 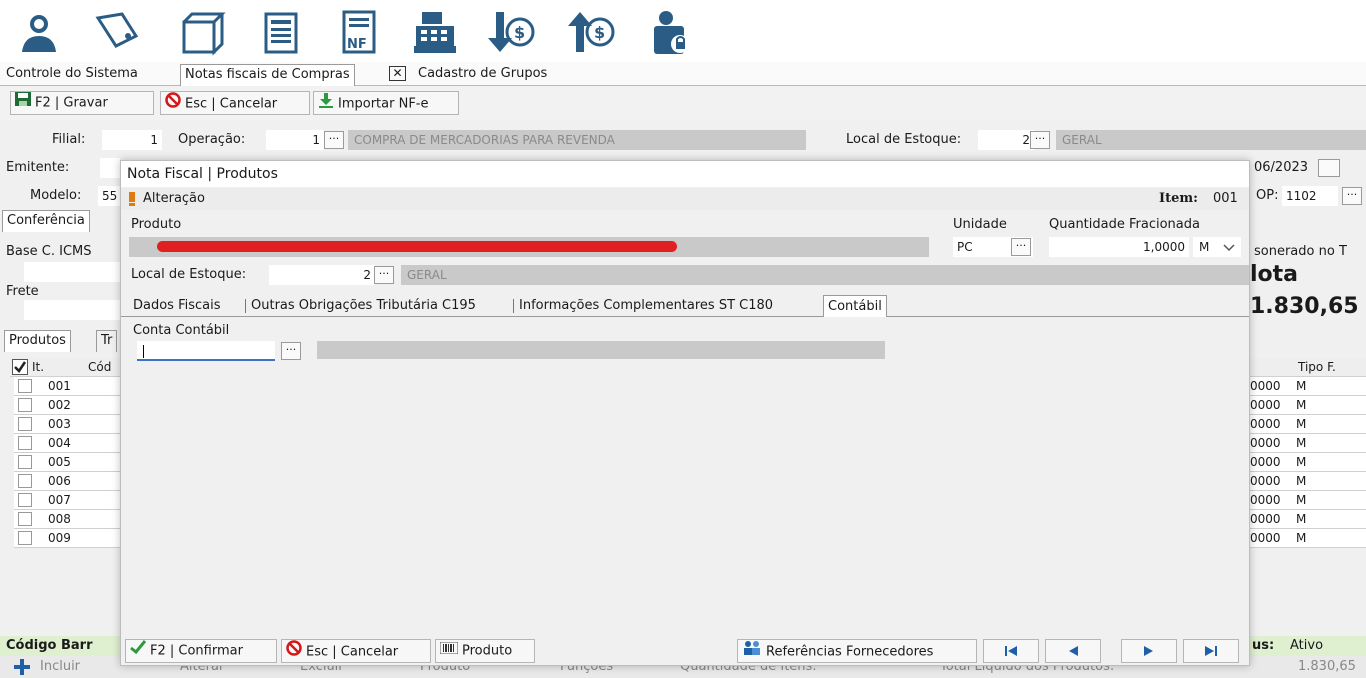 What do you see at coordinates (435, 32) in the screenshot?
I see `cash-register-icon` at bounding box center [435, 32].